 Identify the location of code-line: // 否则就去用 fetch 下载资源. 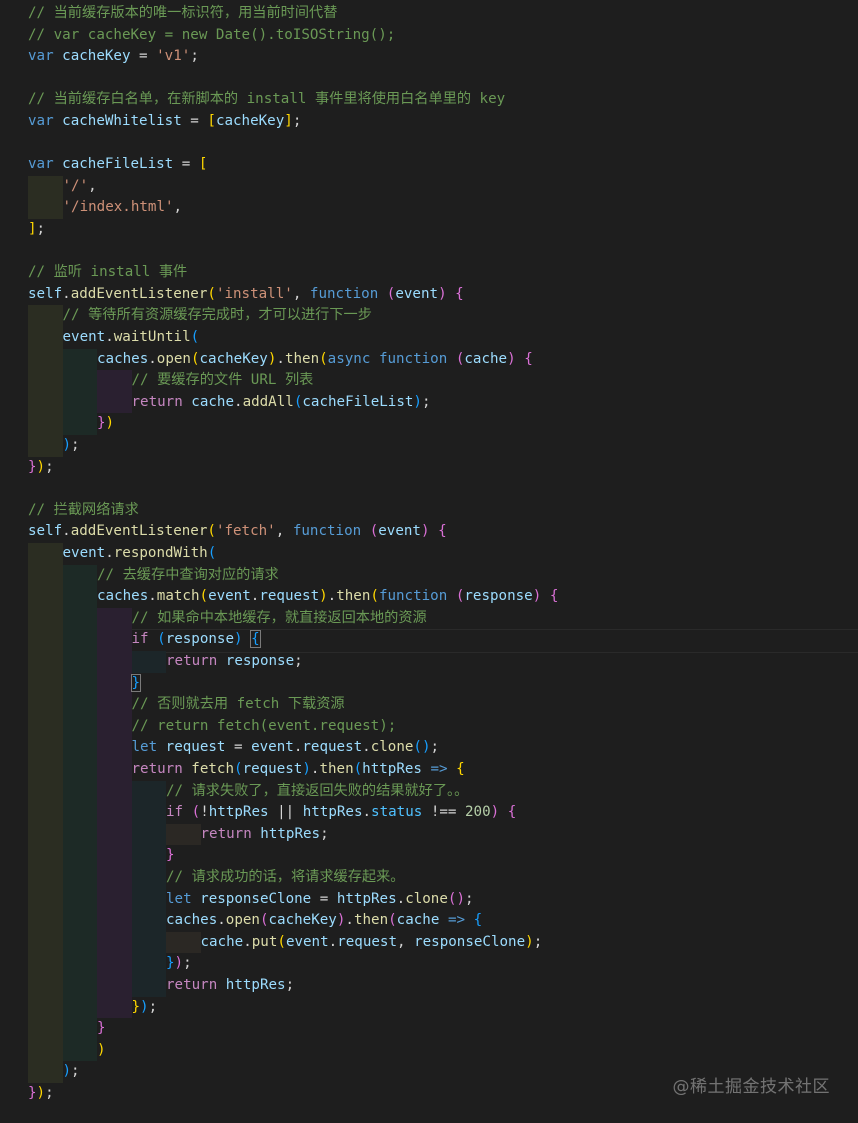
(429, 705).